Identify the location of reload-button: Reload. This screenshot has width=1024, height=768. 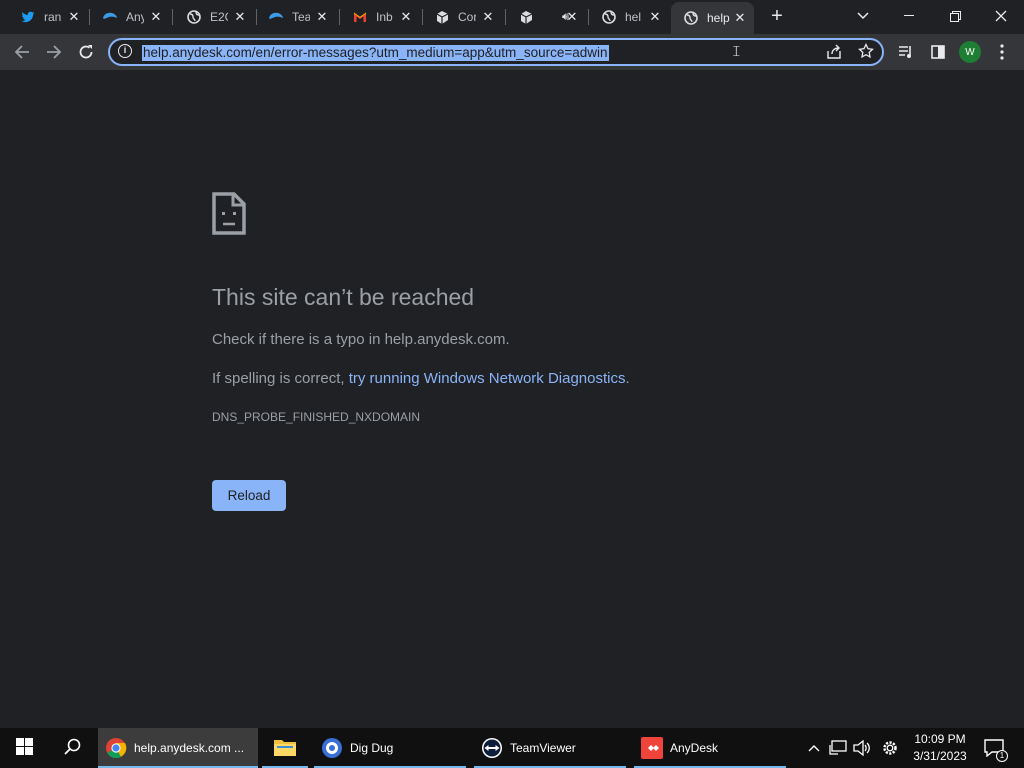
(249, 495).